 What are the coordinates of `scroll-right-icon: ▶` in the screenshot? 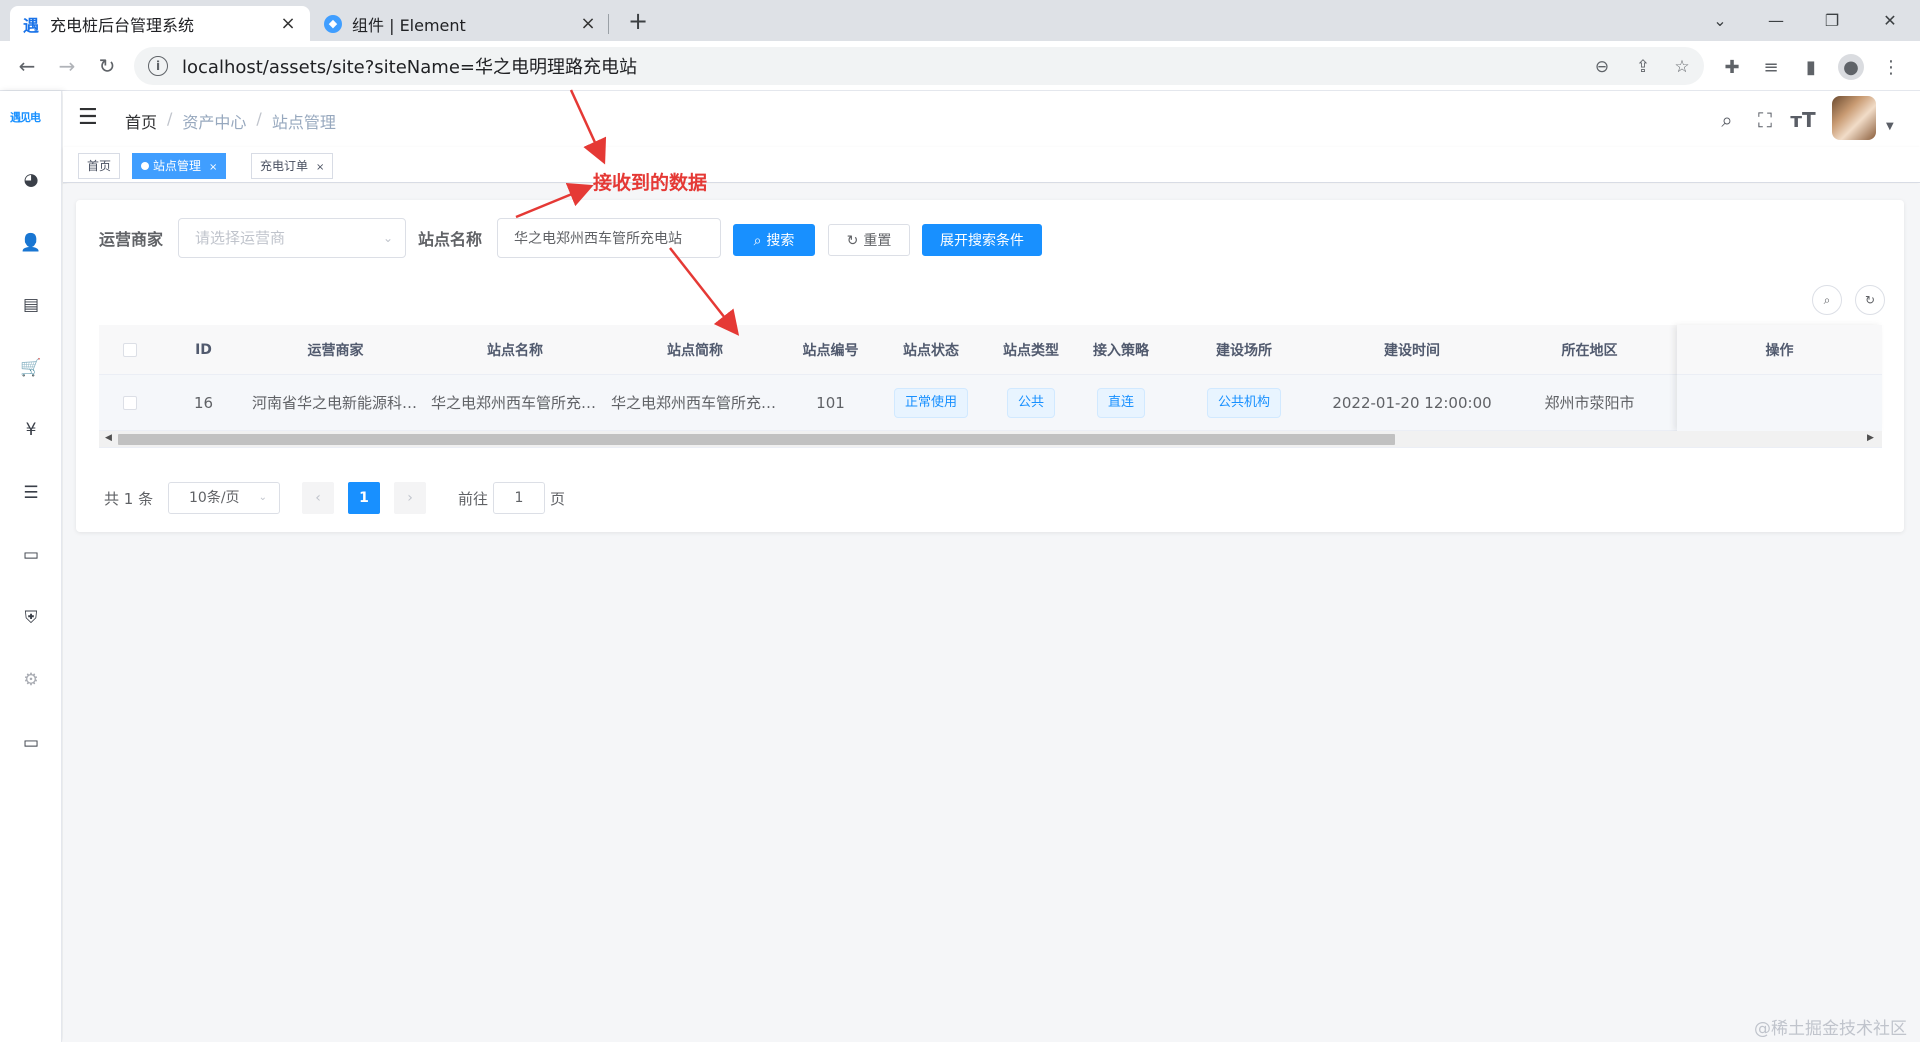 It's located at (1870, 438).